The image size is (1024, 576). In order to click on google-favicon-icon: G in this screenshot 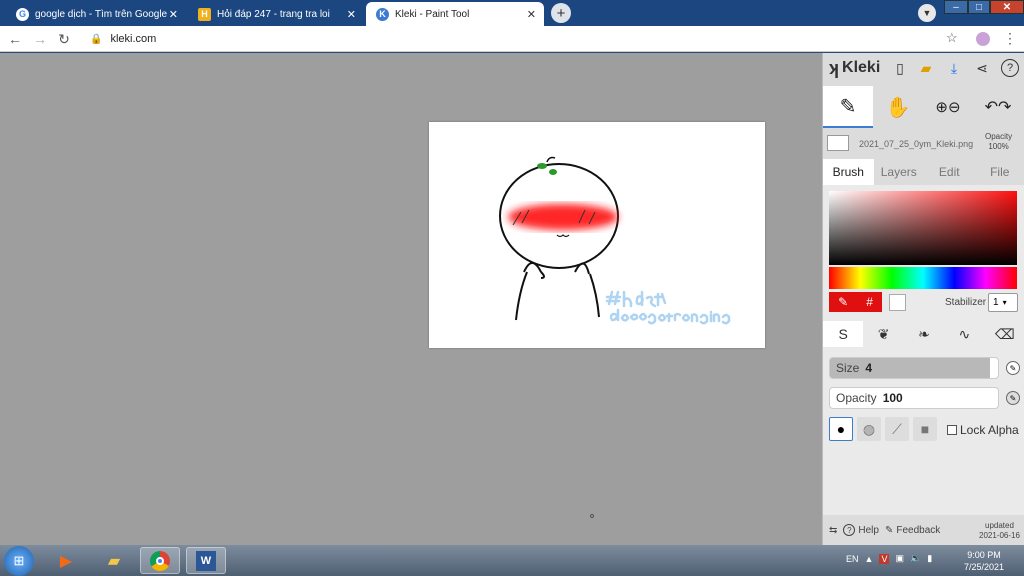, I will do `click(22, 14)`.